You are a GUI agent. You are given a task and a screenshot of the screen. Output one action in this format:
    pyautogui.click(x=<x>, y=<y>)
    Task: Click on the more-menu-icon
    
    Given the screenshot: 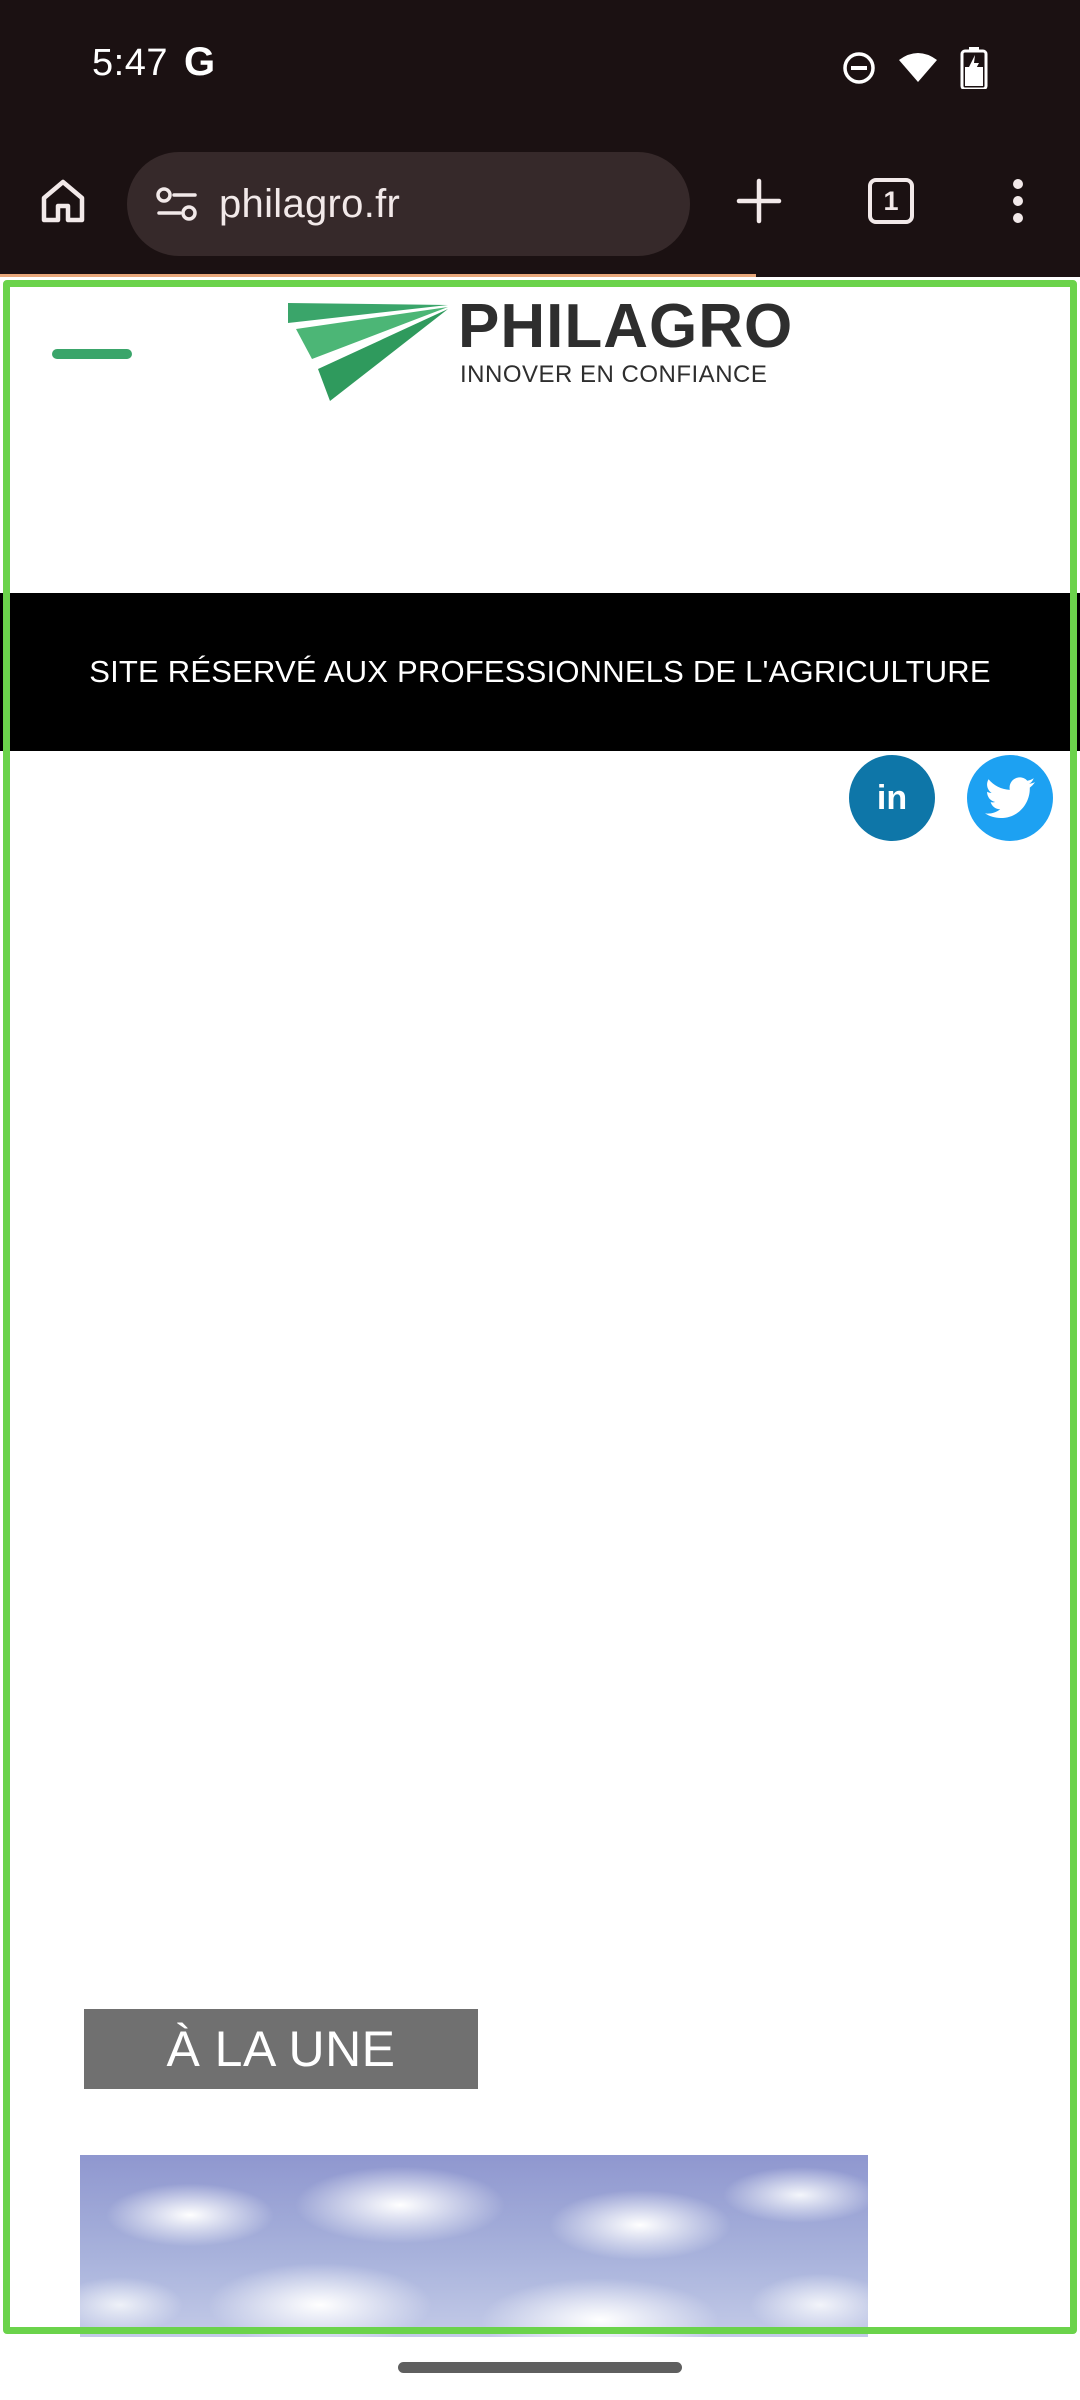 What is the action you would take?
    pyautogui.click(x=1018, y=201)
    